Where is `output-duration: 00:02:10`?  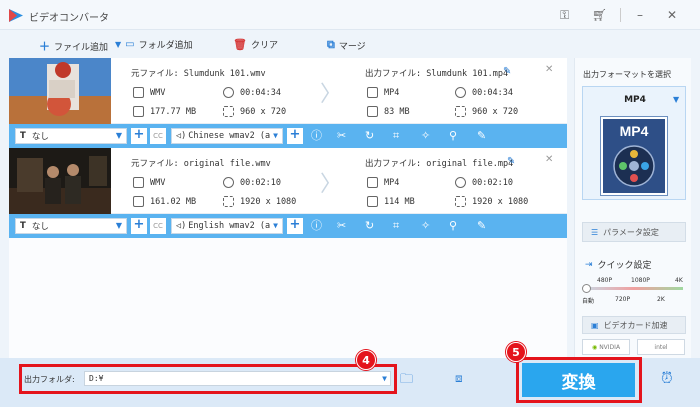 output-duration: 00:02:10 is located at coordinates (484, 182).